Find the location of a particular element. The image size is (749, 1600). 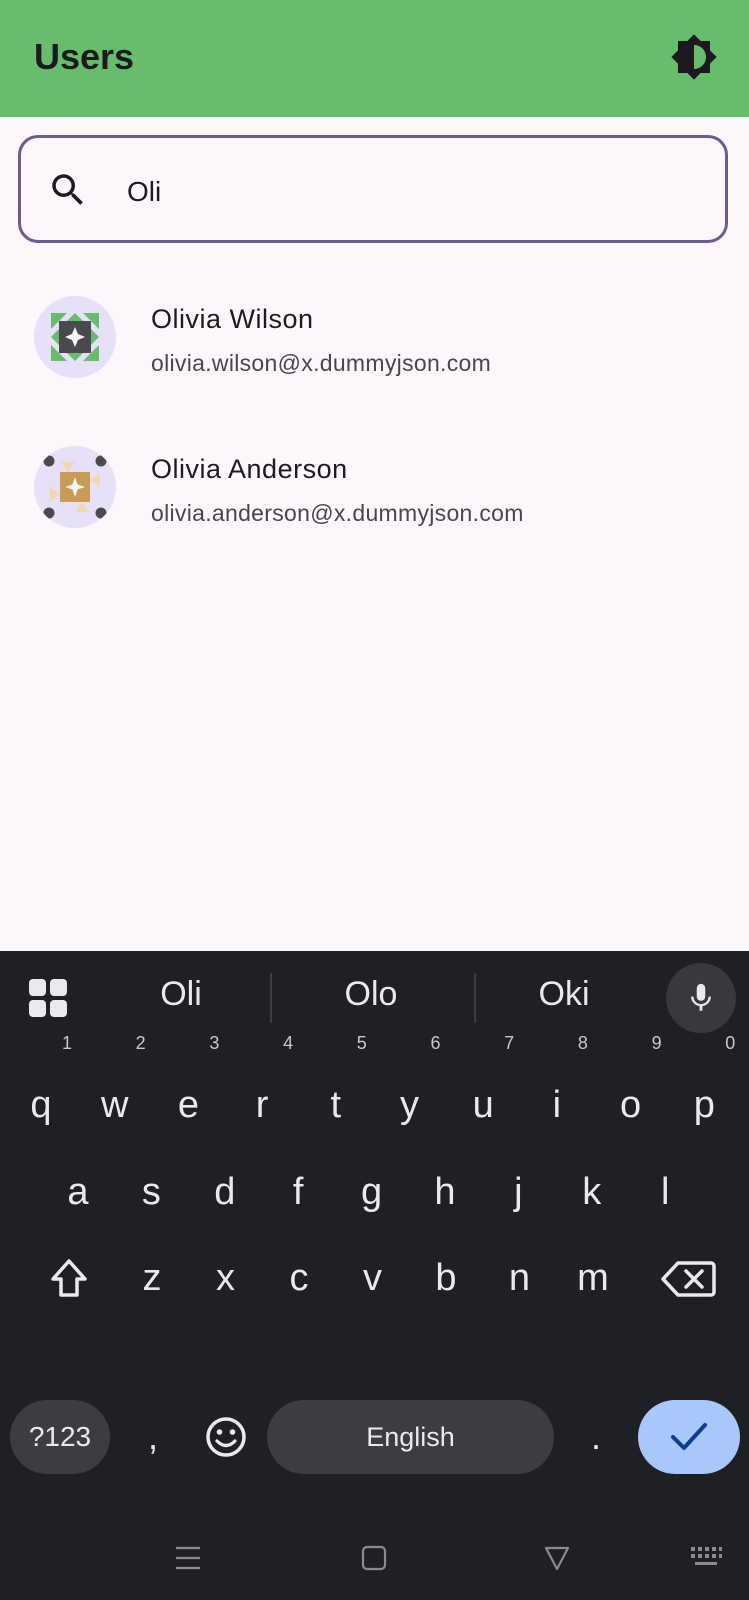

shift-key is located at coordinates (68, 1278).